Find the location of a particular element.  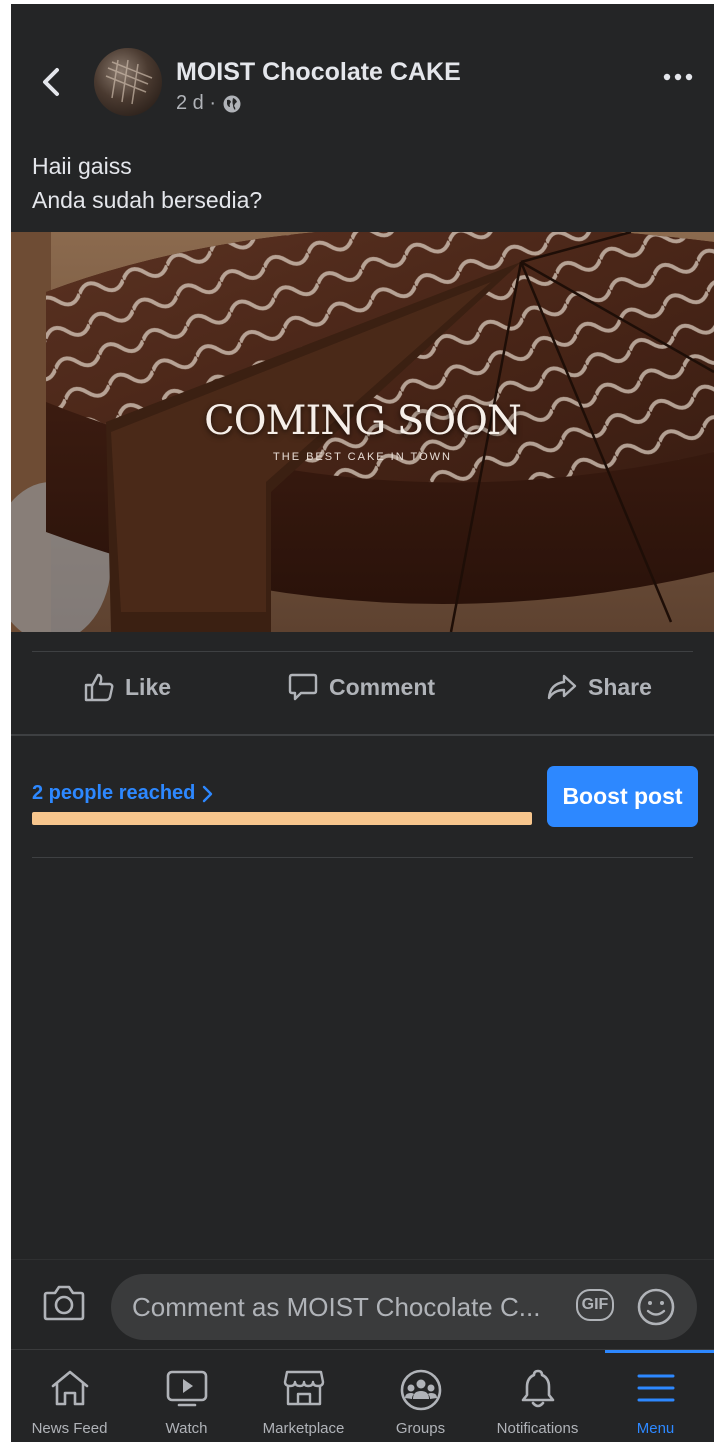

like-button: Like is located at coordinates (127, 687).